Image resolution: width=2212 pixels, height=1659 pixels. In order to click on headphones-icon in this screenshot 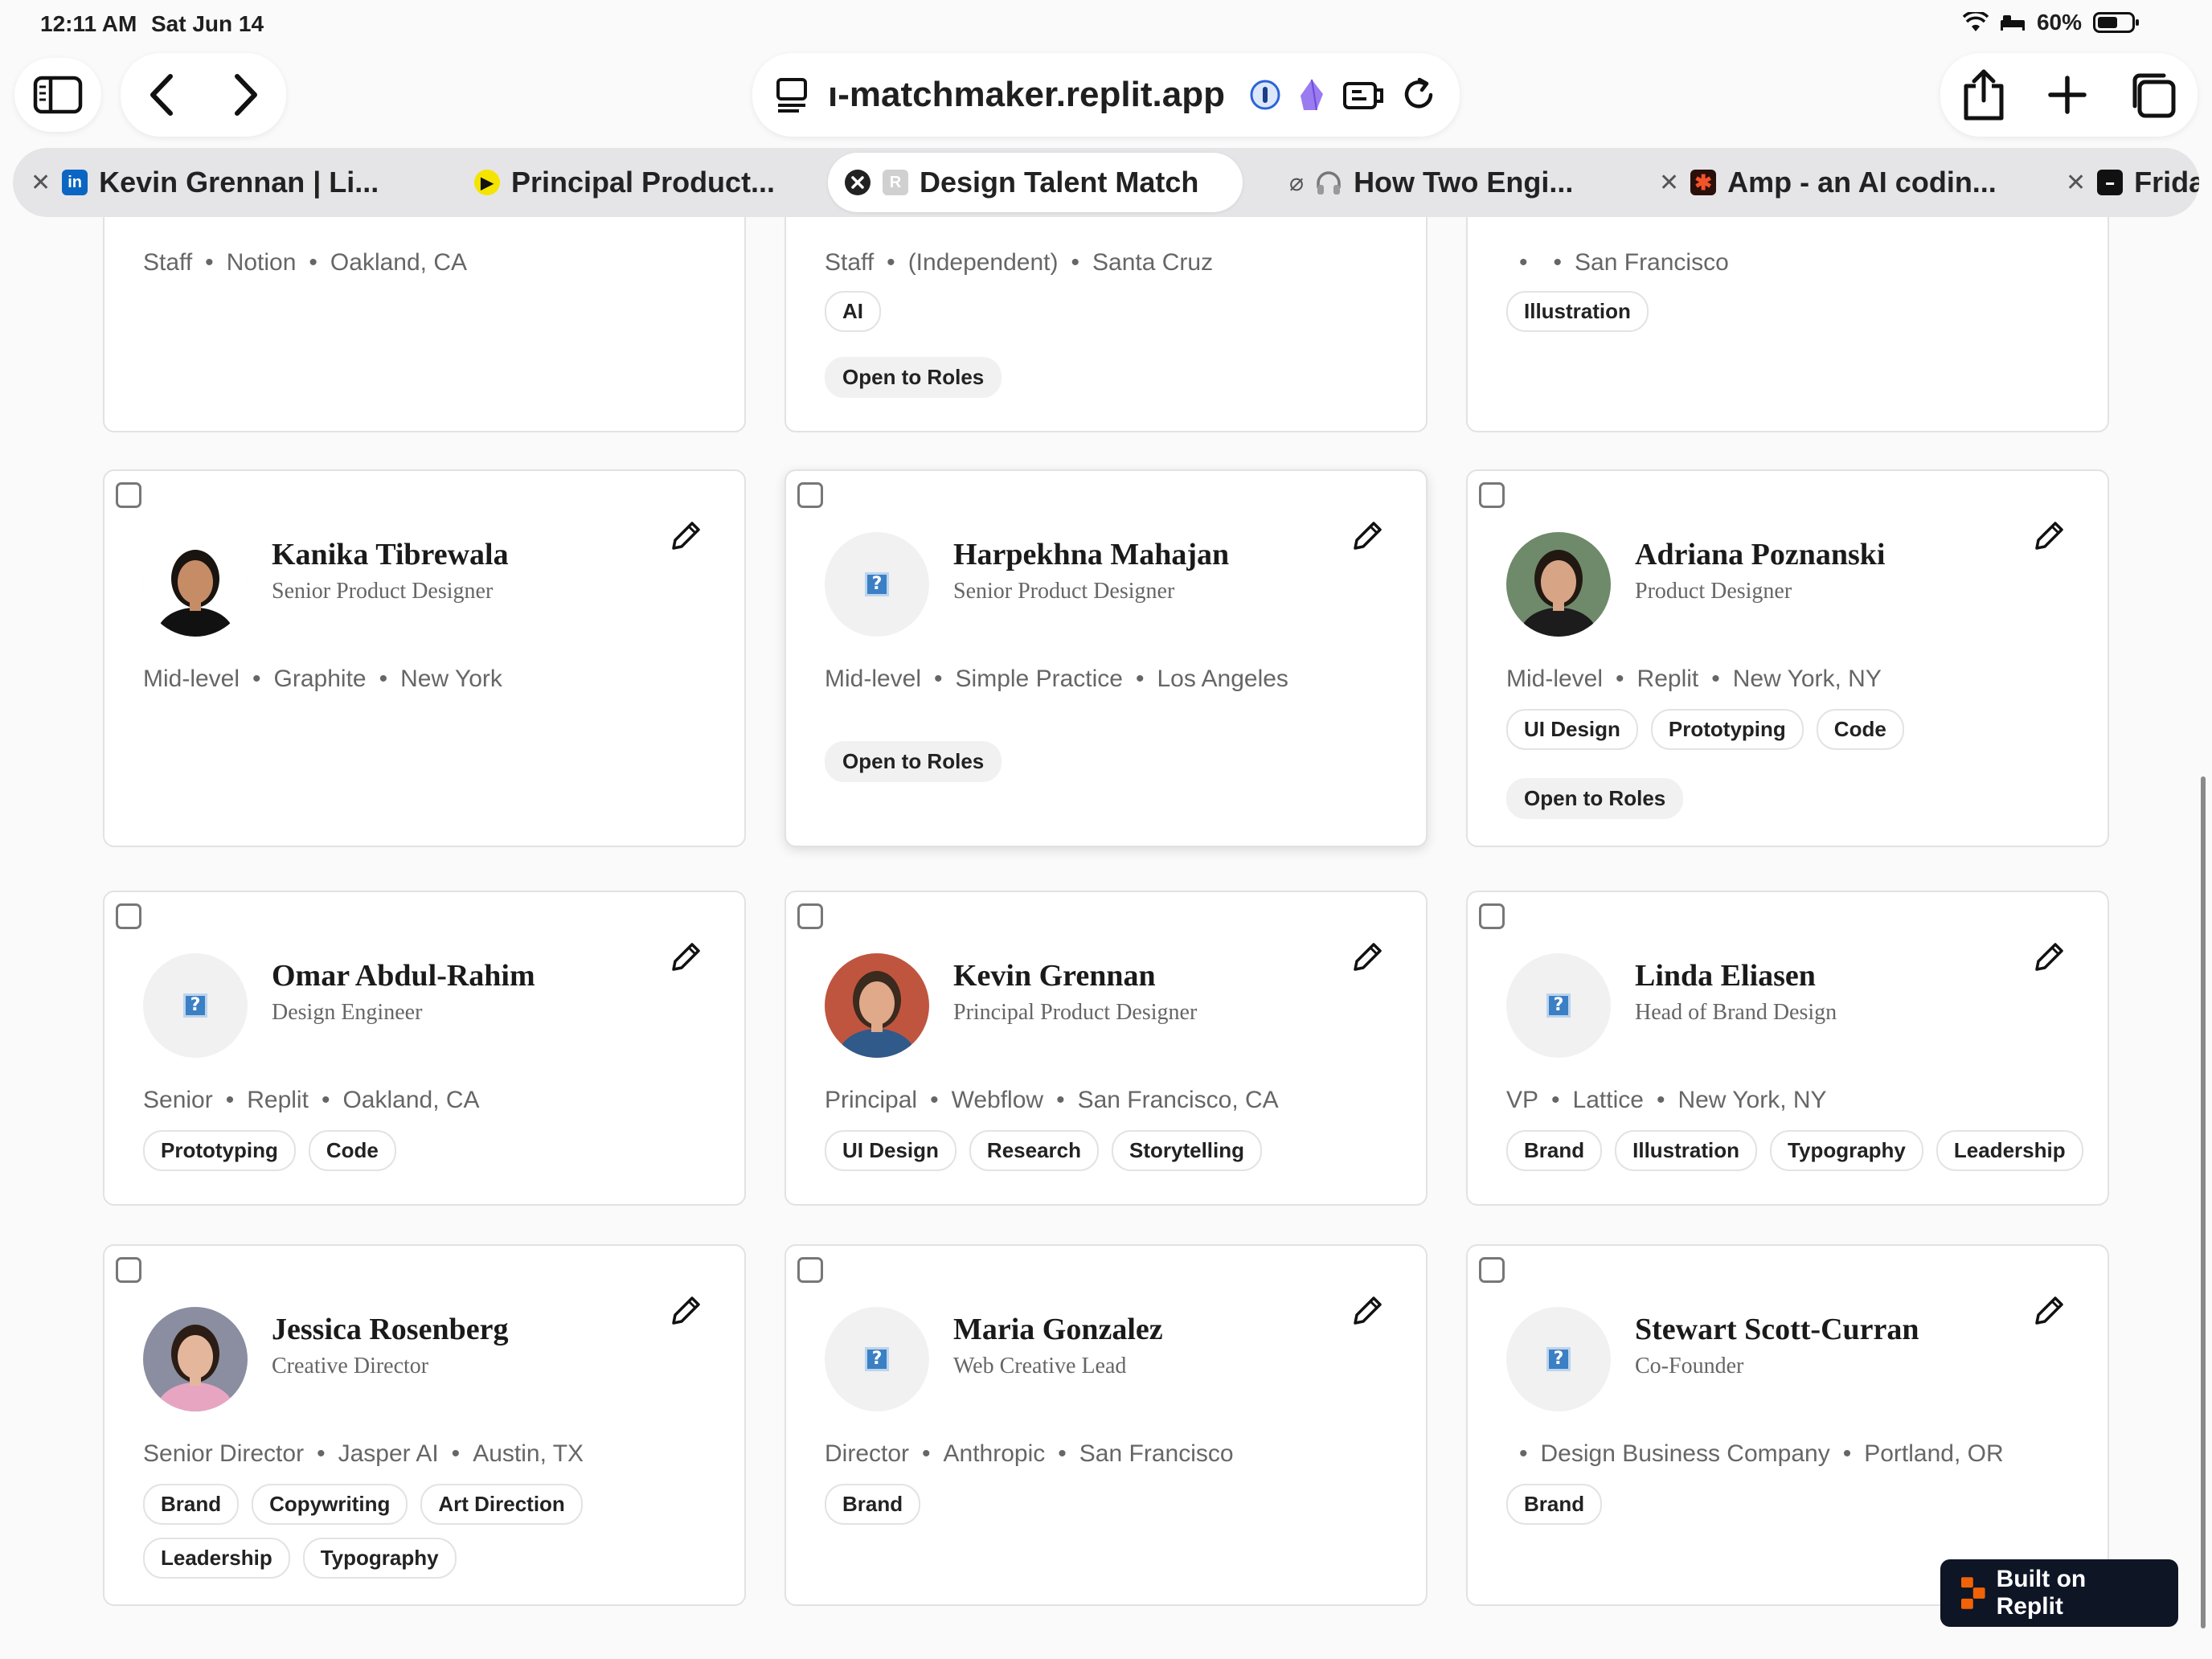, I will do `click(1329, 183)`.